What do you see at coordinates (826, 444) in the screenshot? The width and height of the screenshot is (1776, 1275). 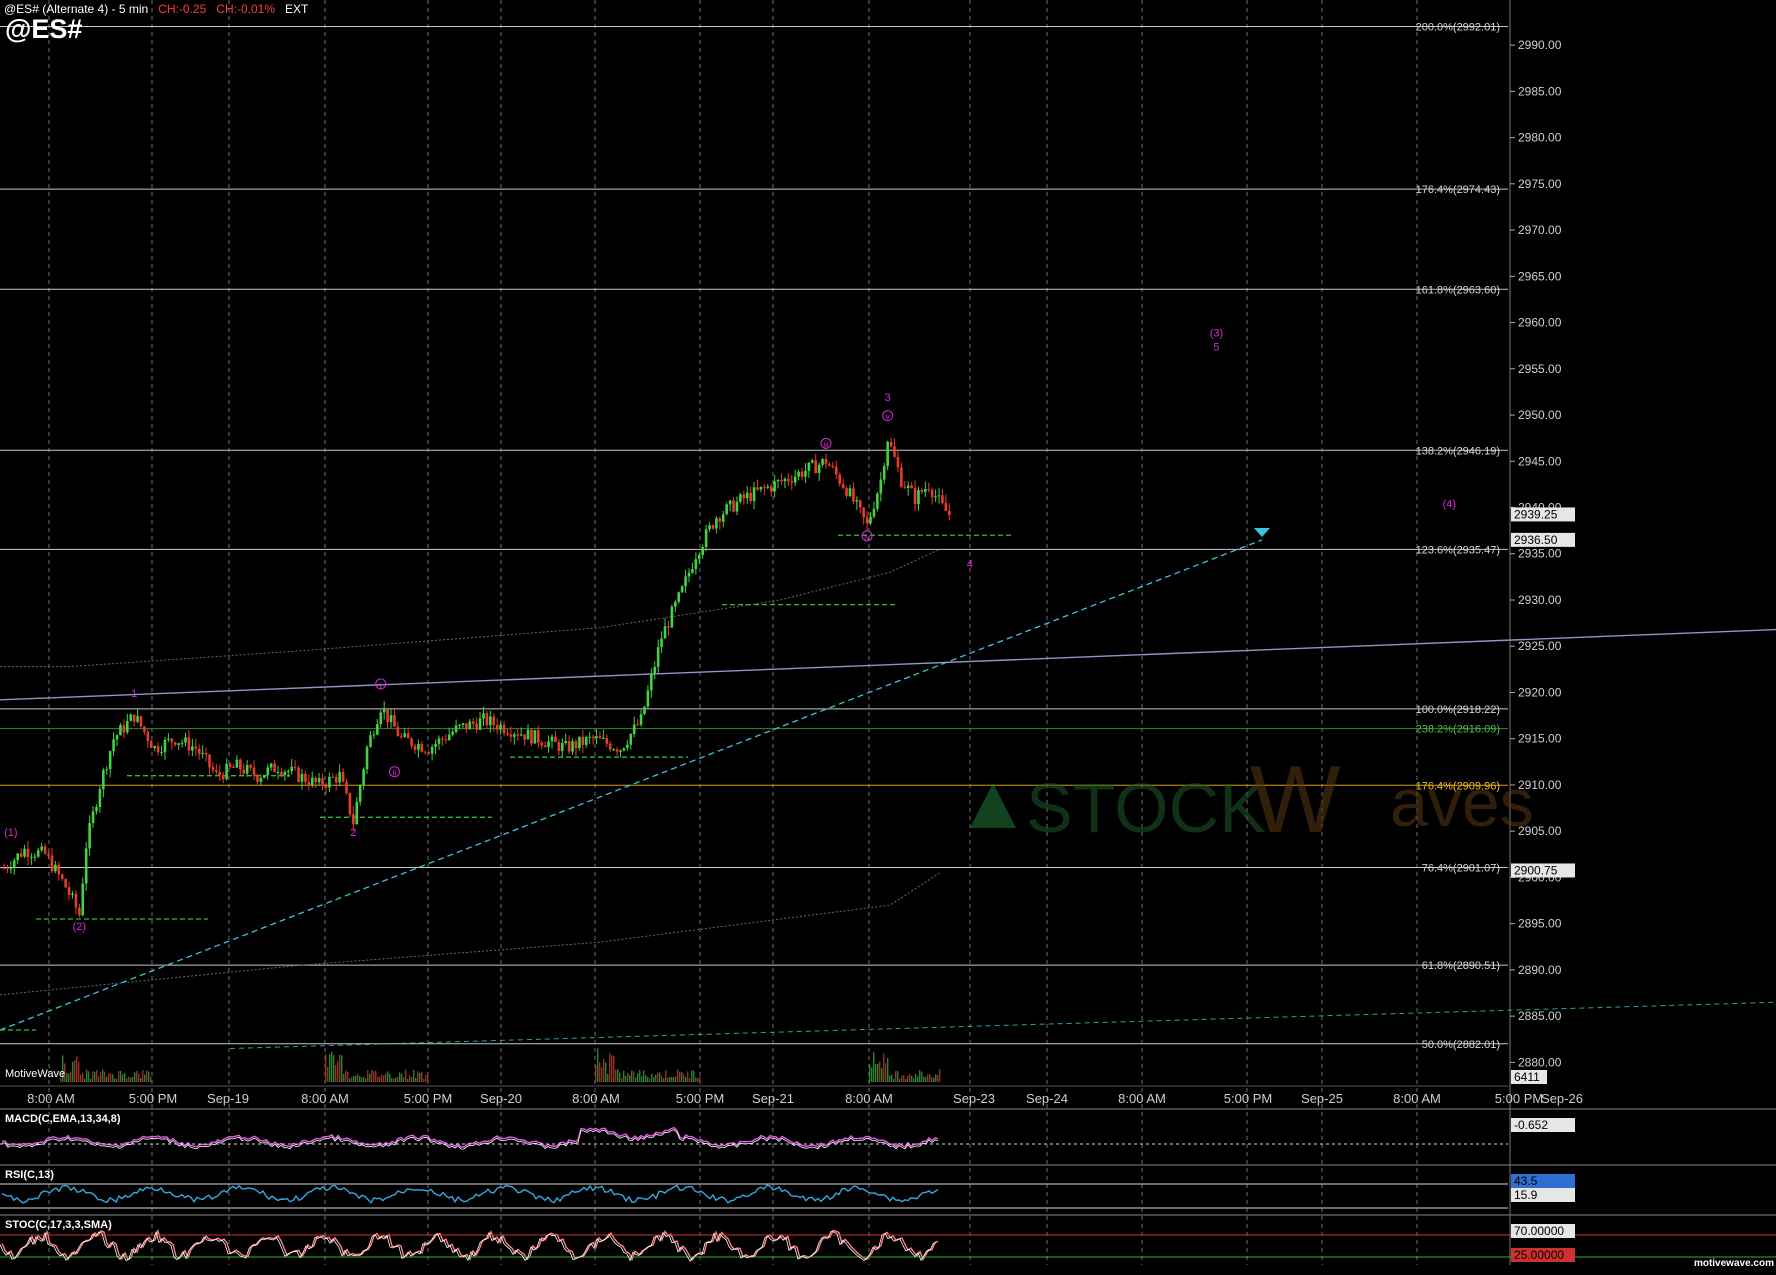 I see `wave-label: iii` at bounding box center [826, 444].